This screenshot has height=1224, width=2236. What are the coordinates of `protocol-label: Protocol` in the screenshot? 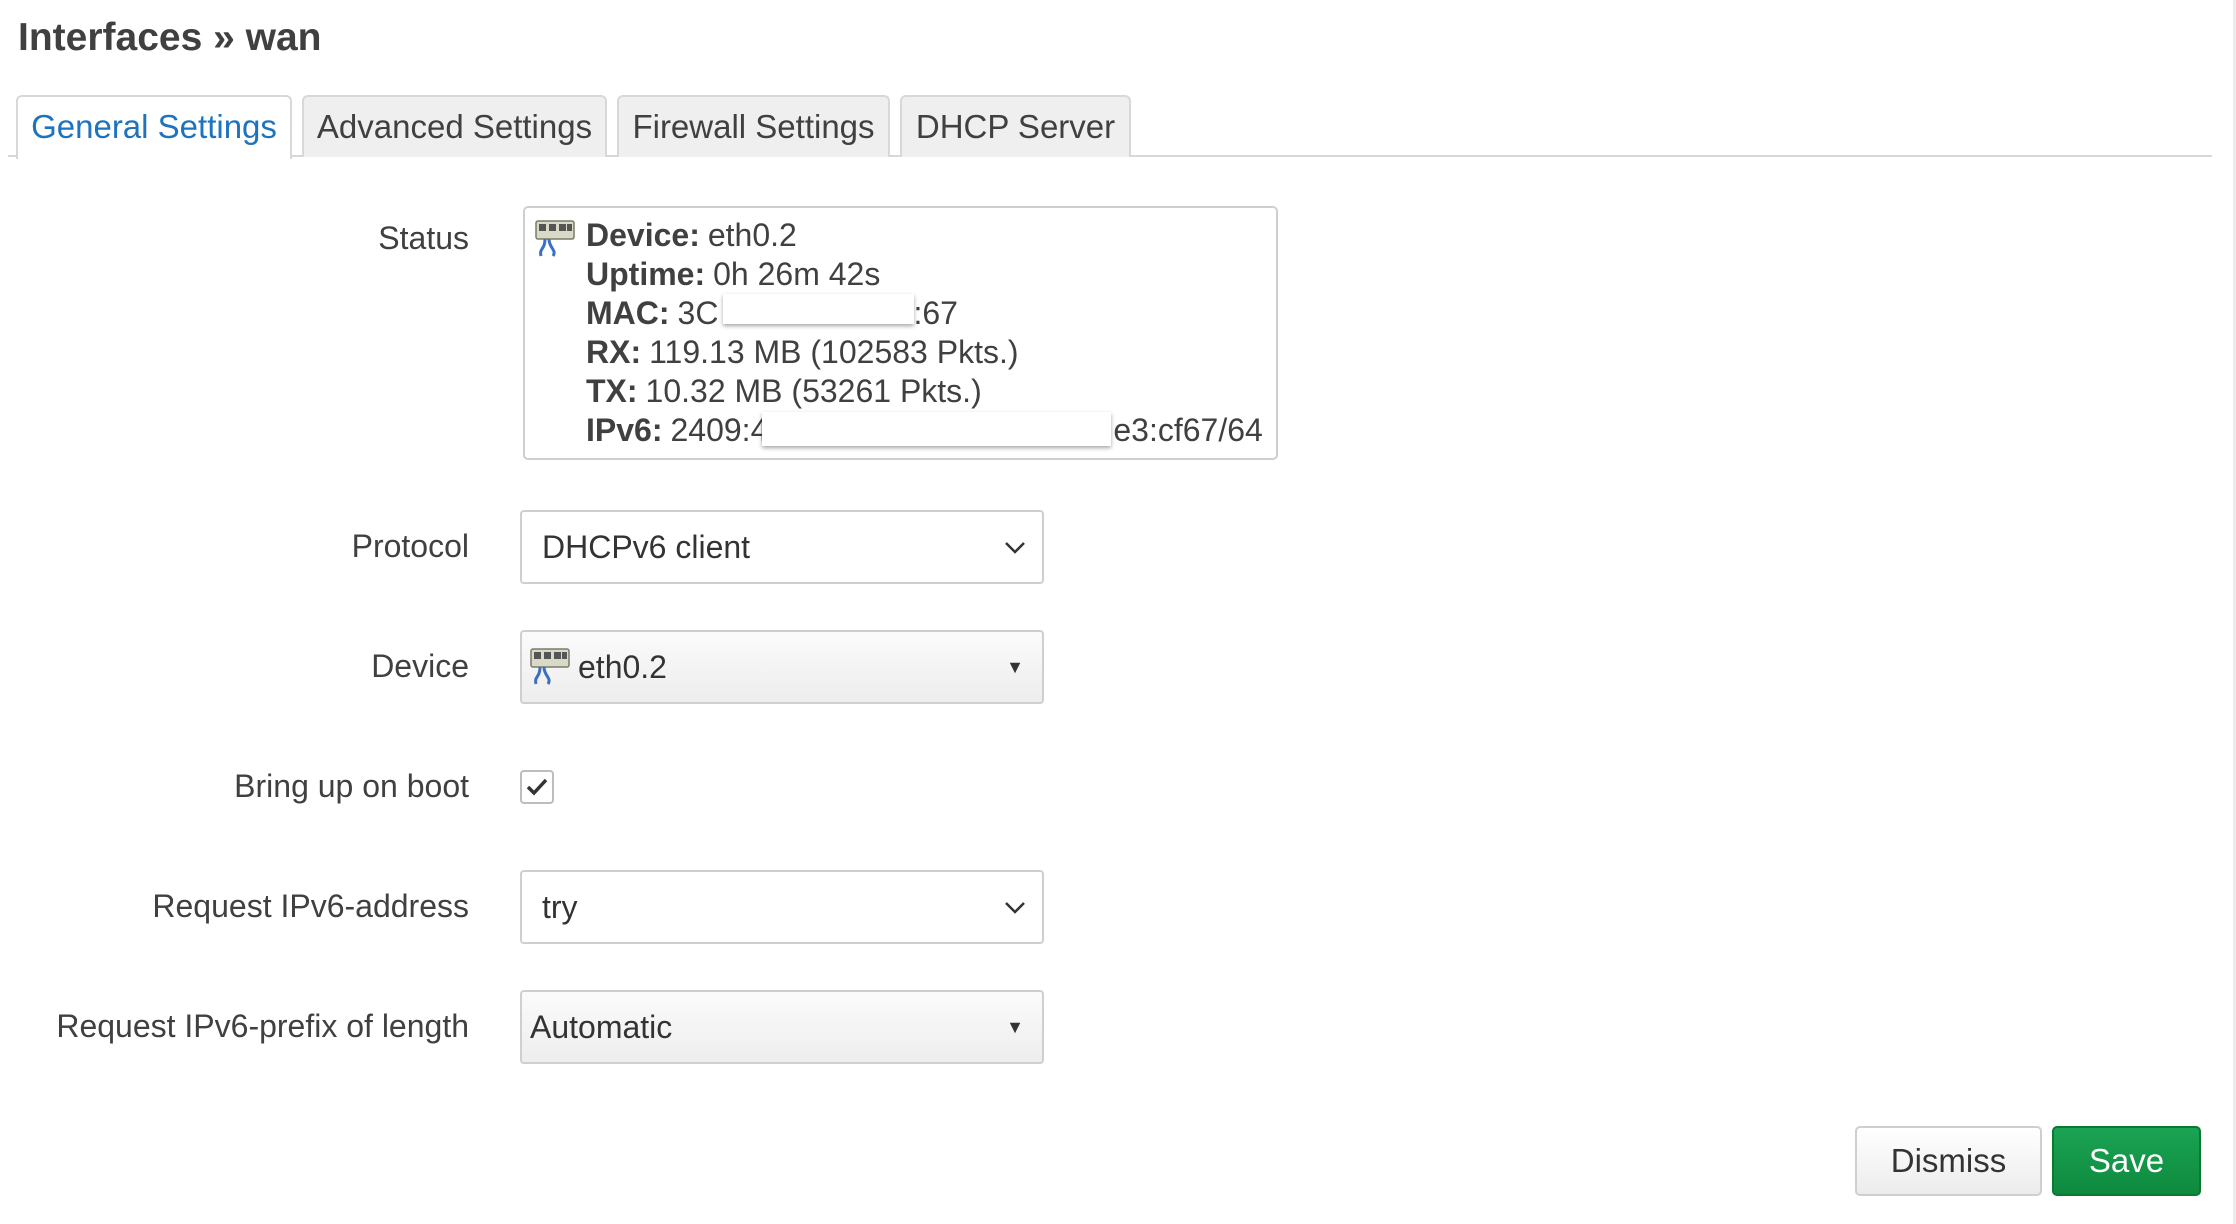 It's located at (410, 546).